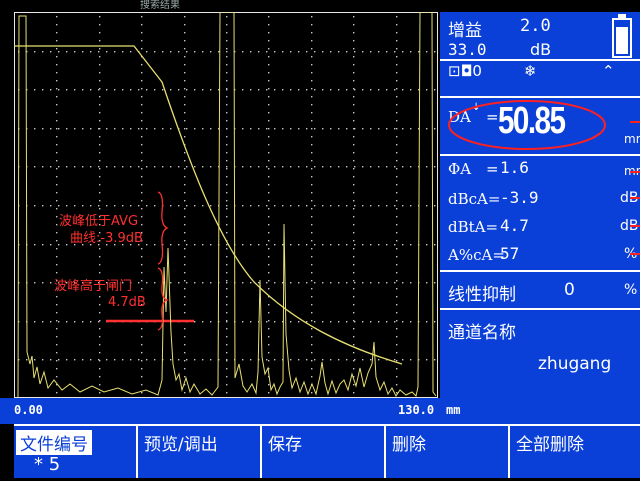  Describe the element at coordinates (569, 290) in the screenshot. I see `reject-value: 0` at that location.